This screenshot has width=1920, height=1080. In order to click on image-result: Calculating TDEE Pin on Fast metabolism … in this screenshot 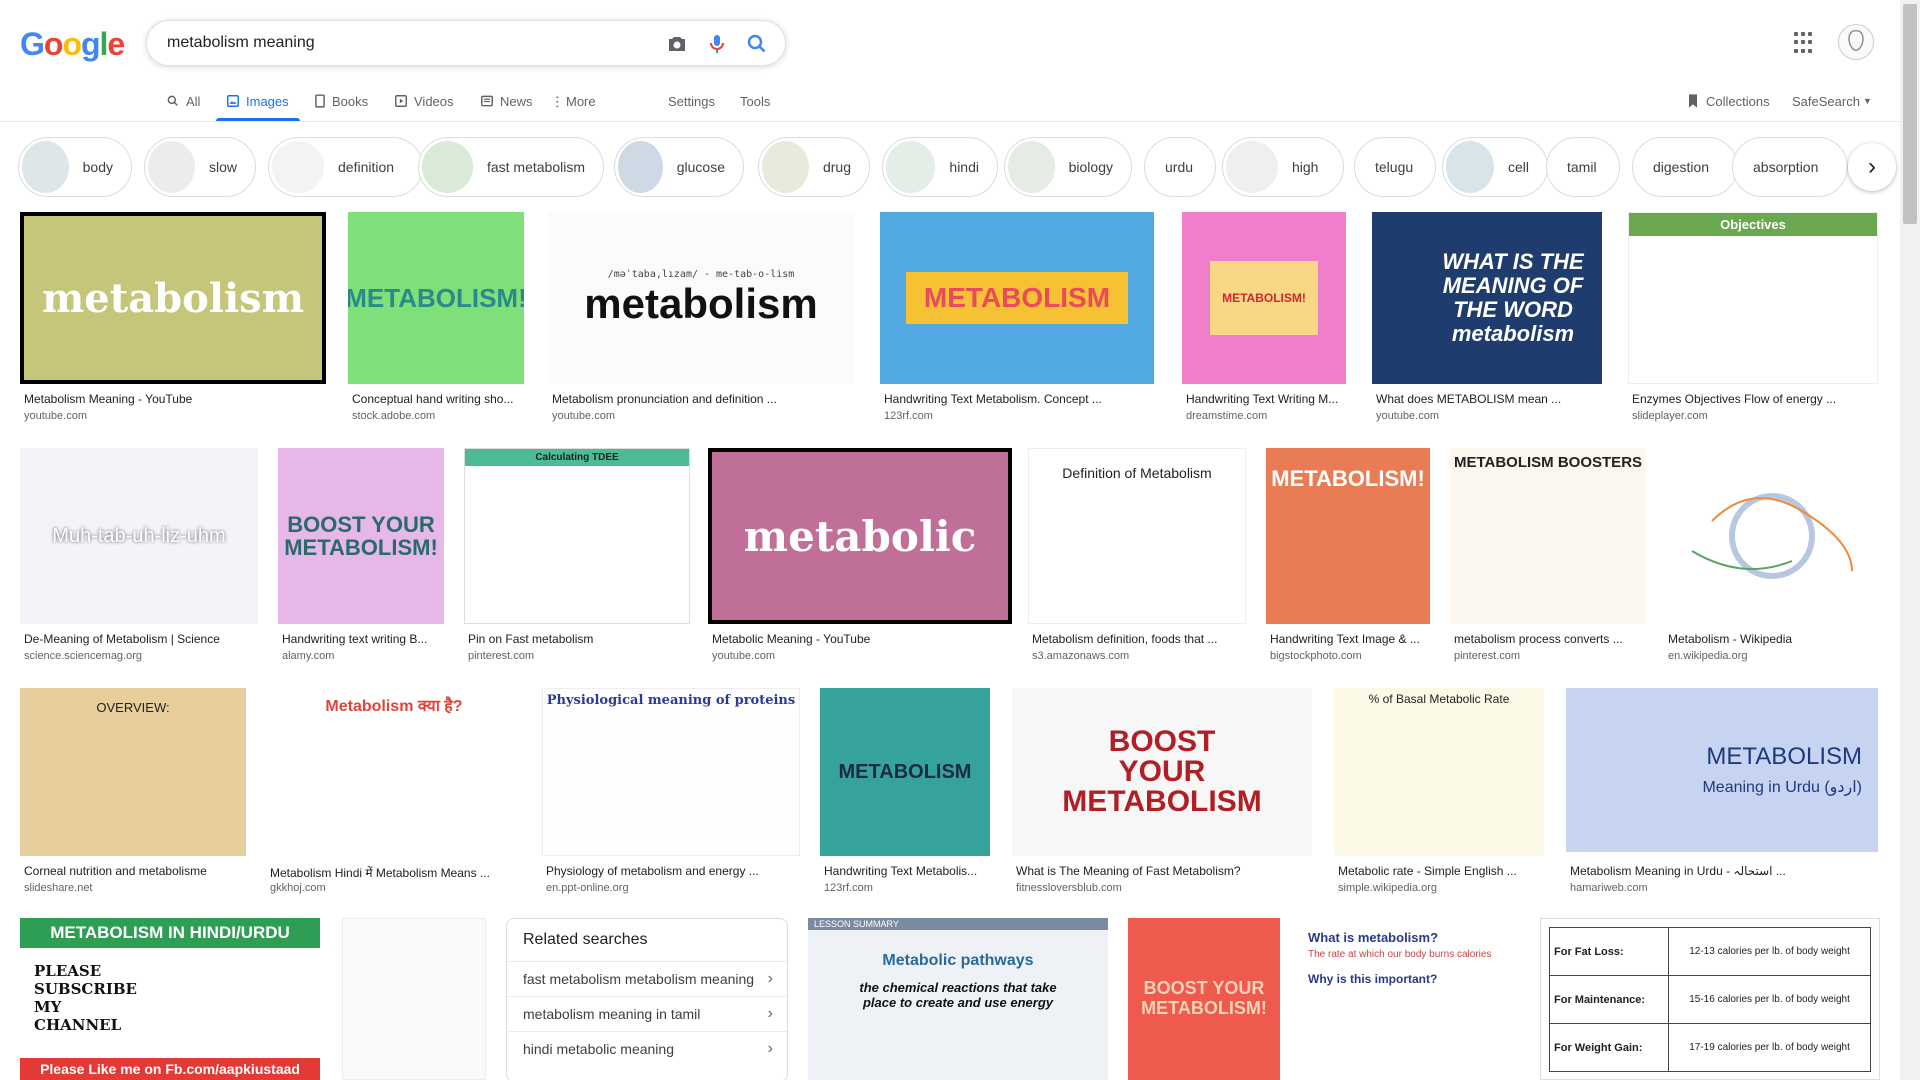, I will do `click(577, 557)`.